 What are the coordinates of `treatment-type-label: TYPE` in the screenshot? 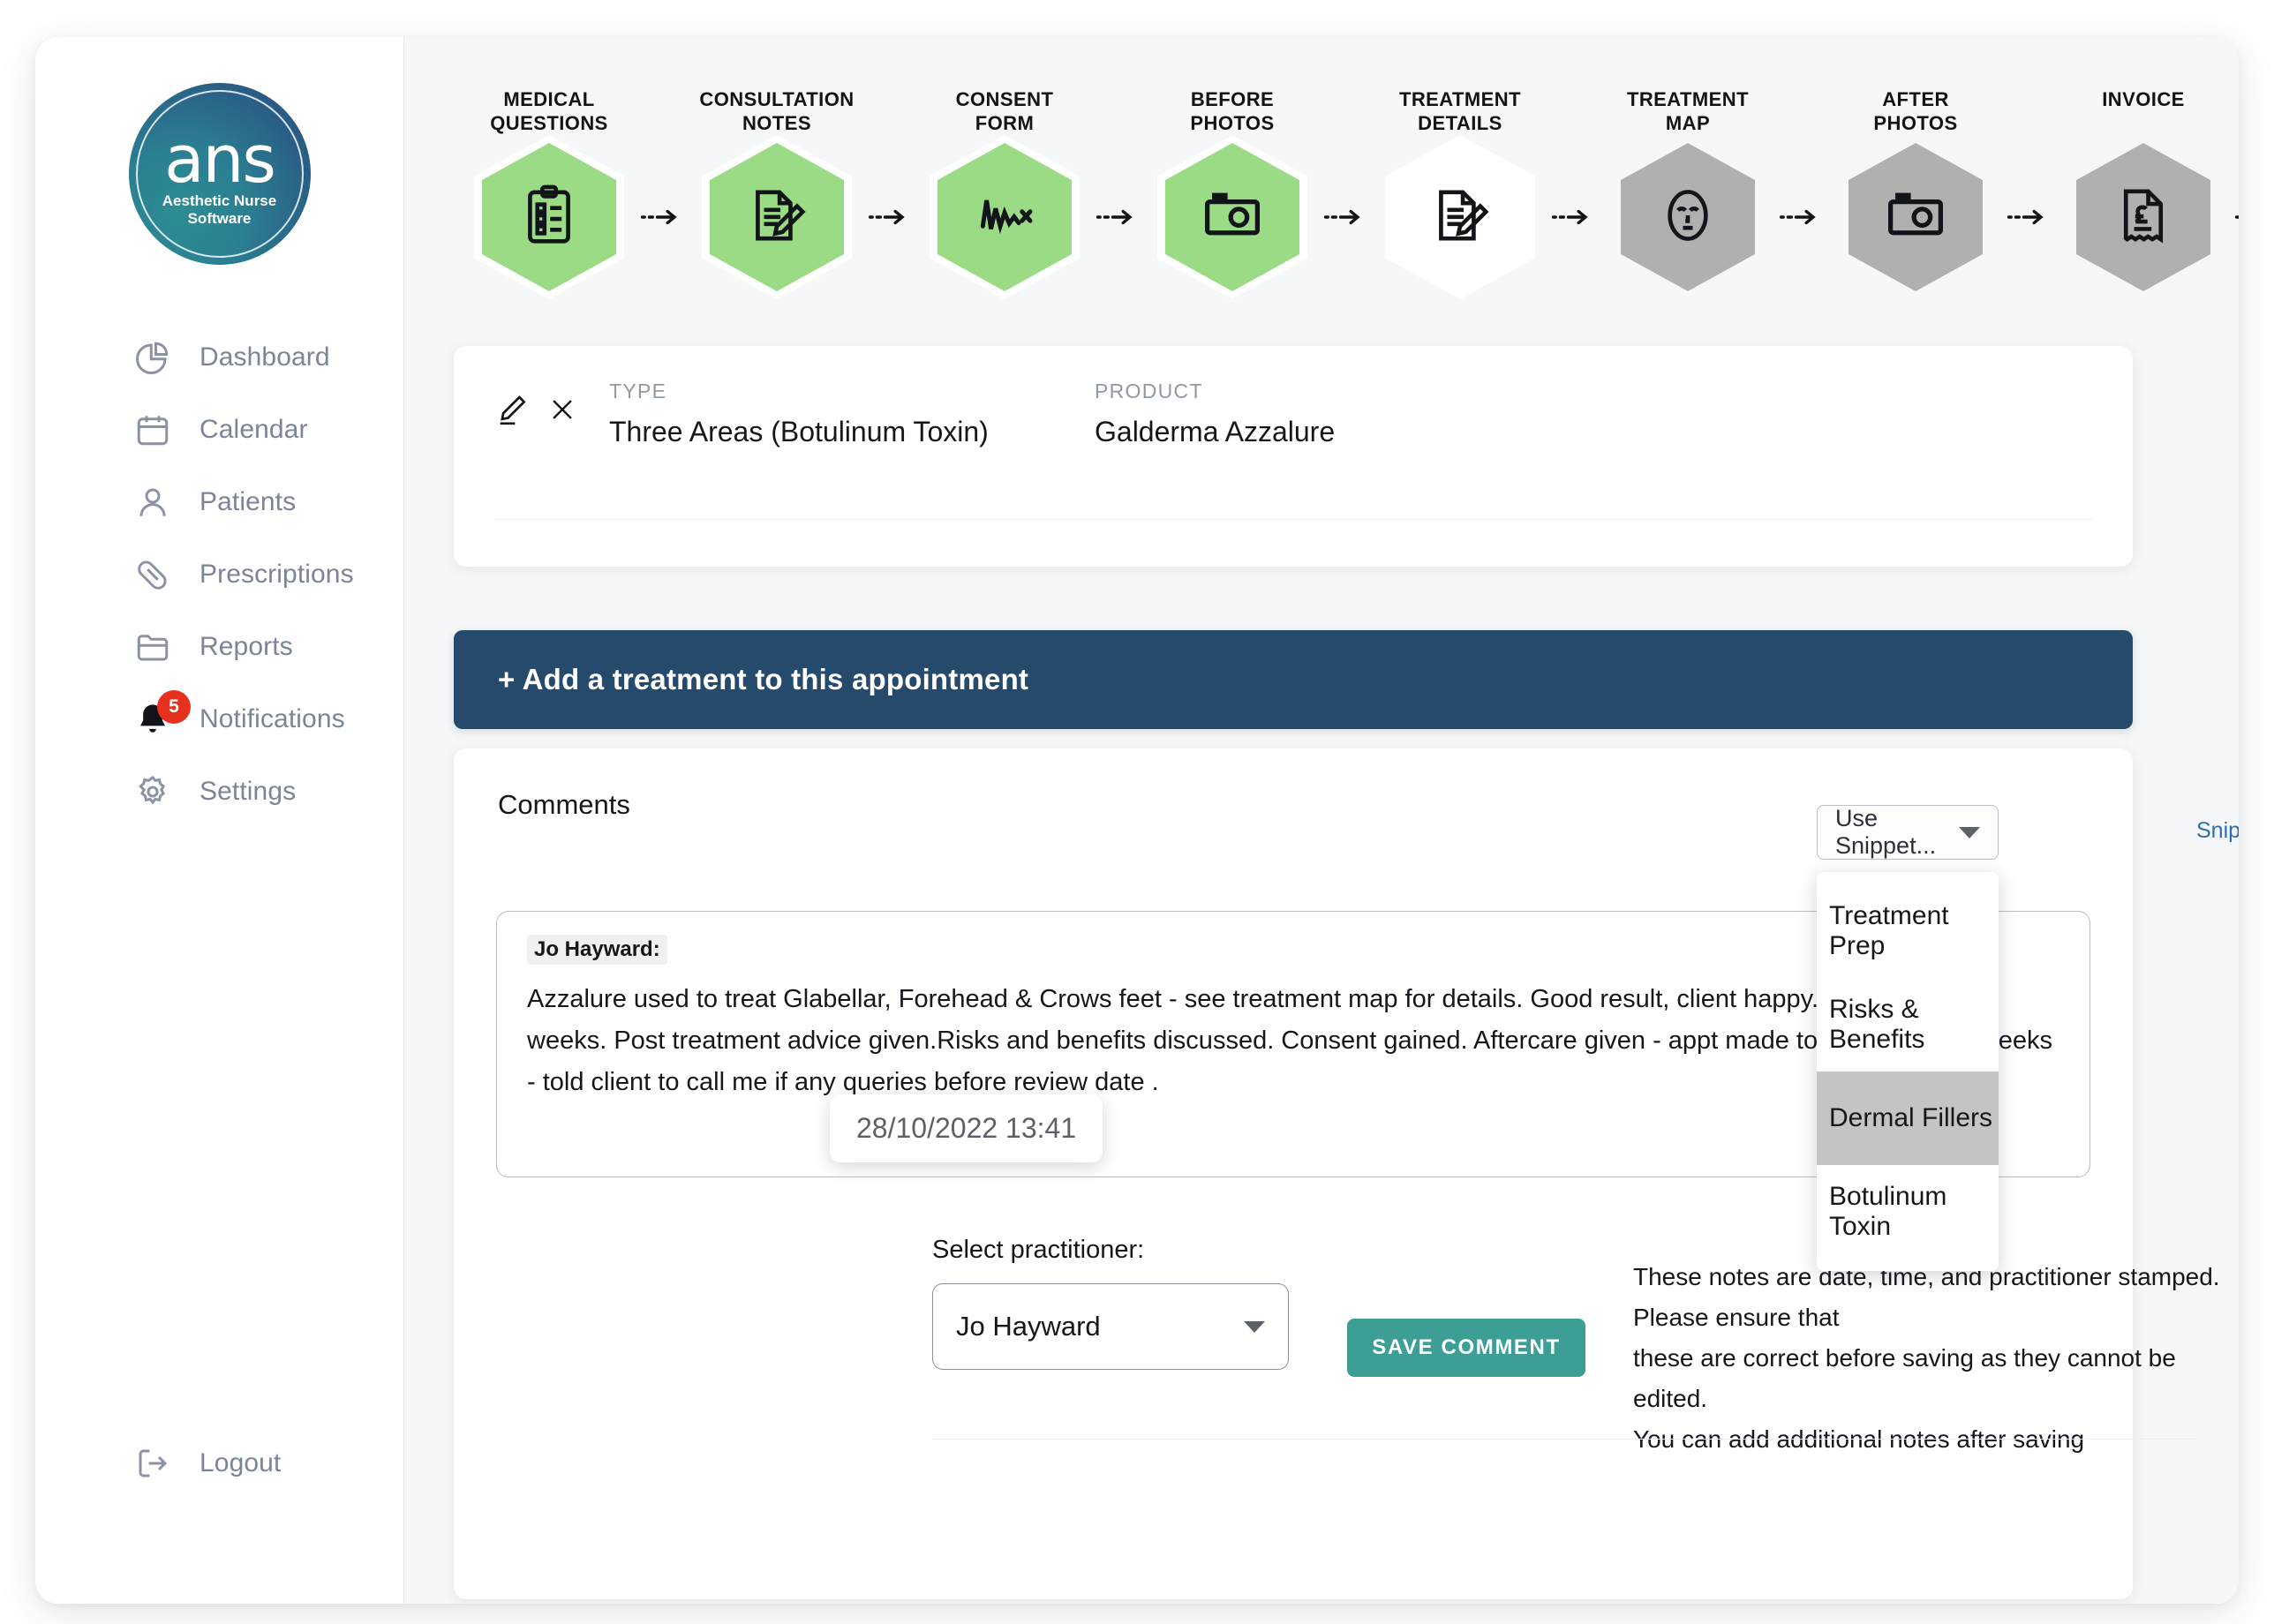 It's located at (638, 391).